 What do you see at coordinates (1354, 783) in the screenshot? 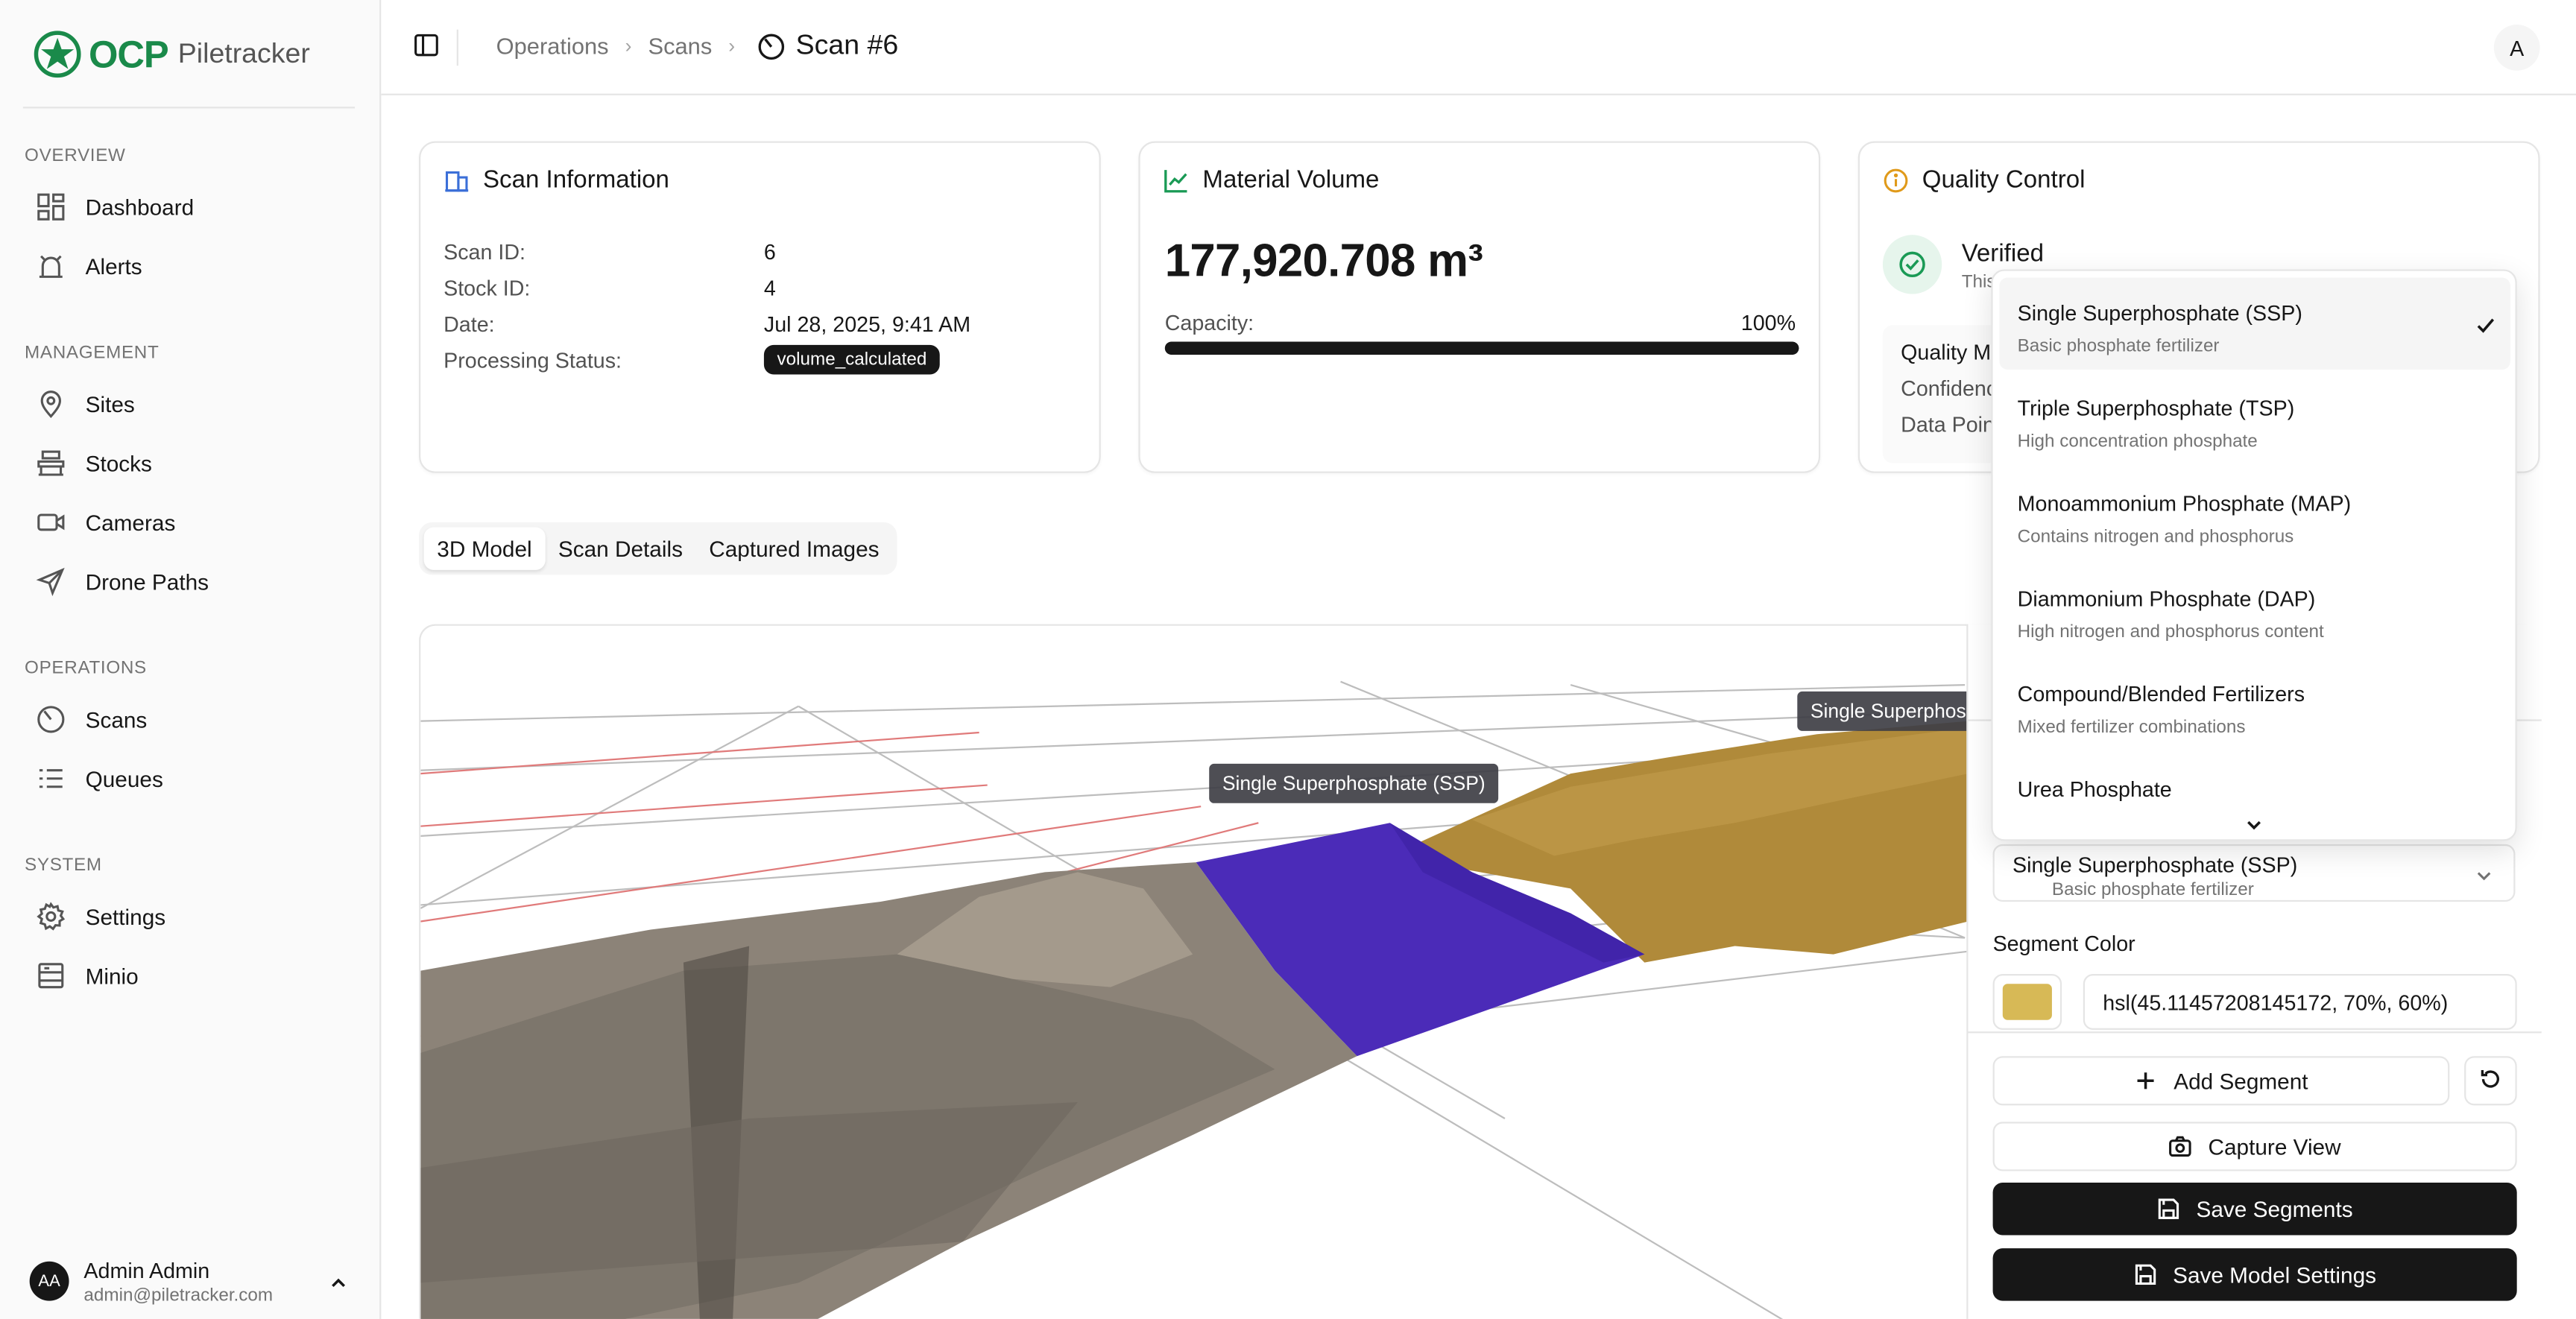
I see `segment-label-ssp: Single Superphosphate (SSP)` at bounding box center [1354, 783].